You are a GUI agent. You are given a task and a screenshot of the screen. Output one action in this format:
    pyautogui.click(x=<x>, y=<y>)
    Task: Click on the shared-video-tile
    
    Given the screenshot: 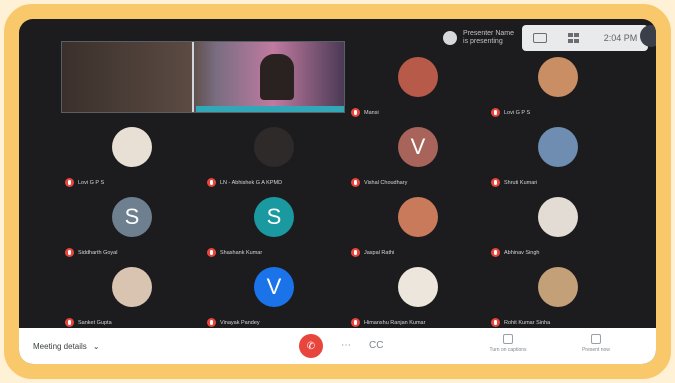 What is the action you would take?
    pyautogui.click(x=203, y=77)
    